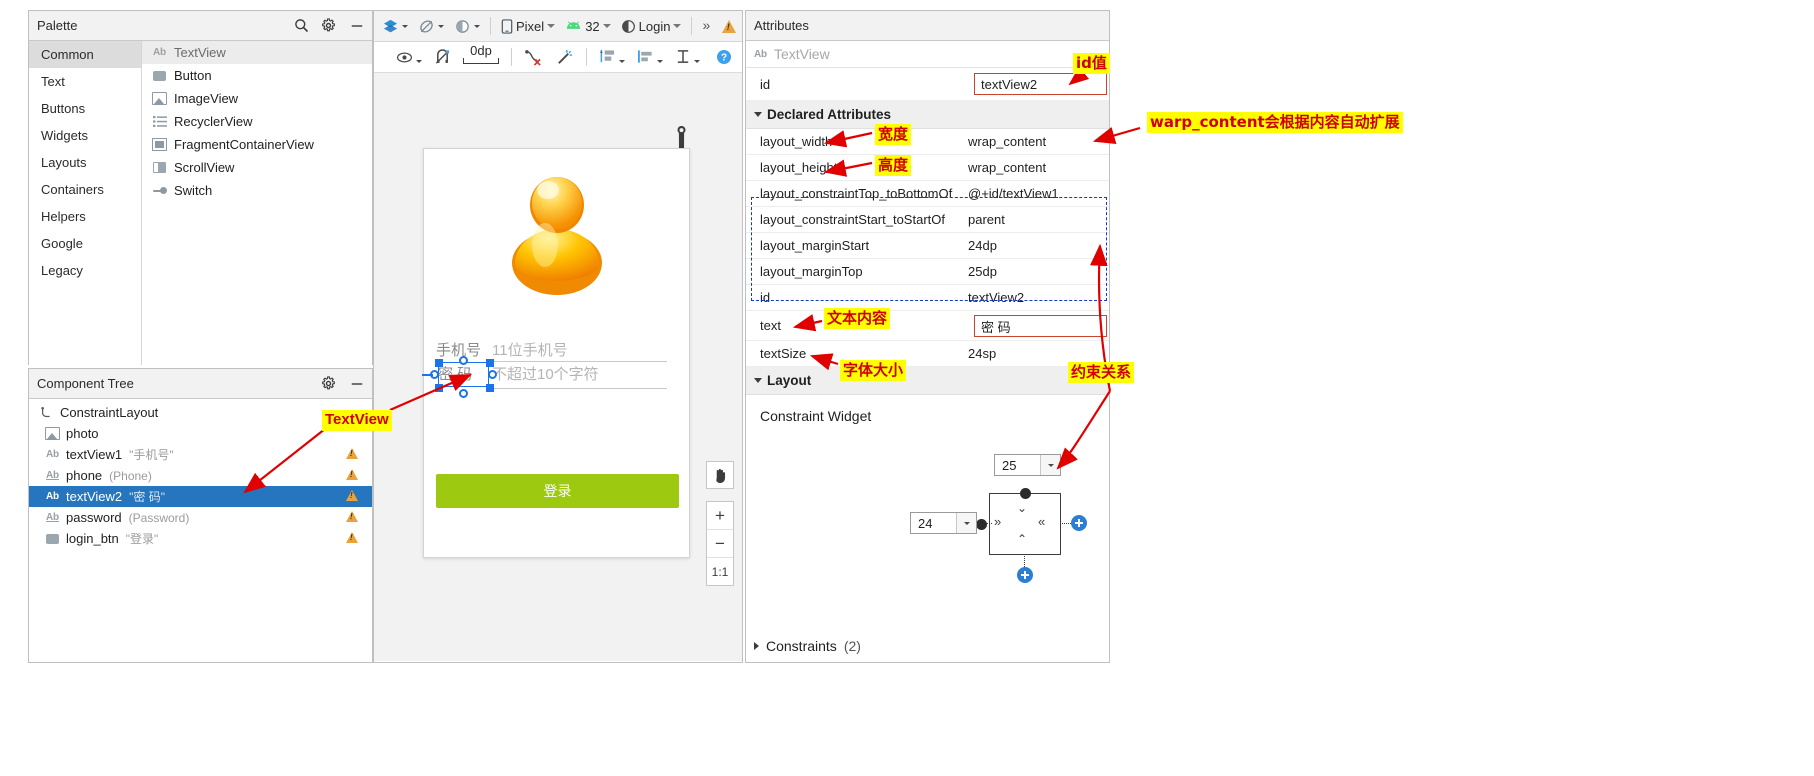  Describe the element at coordinates (1033, 297) in the screenshot. I see `attr-value: textView2` at that location.